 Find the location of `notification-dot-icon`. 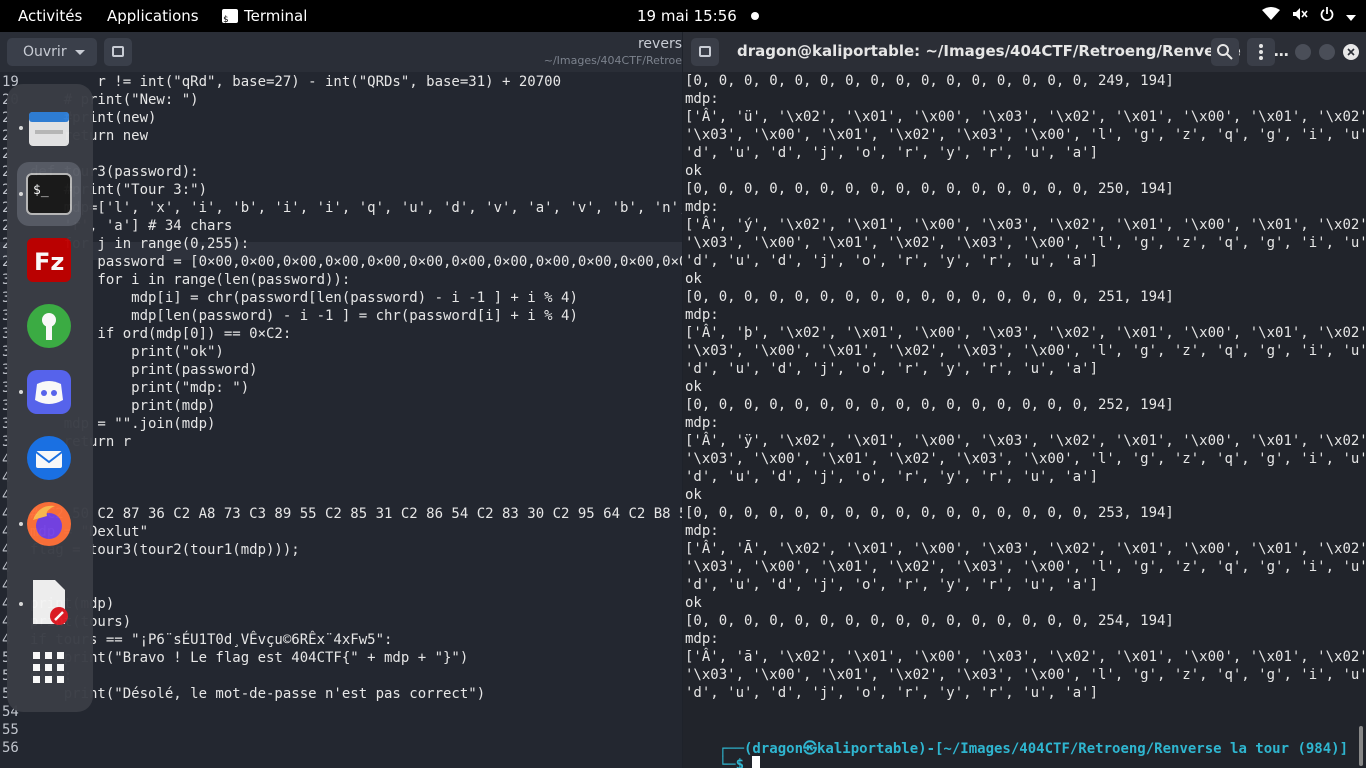

notification-dot-icon is located at coordinates (755, 16).